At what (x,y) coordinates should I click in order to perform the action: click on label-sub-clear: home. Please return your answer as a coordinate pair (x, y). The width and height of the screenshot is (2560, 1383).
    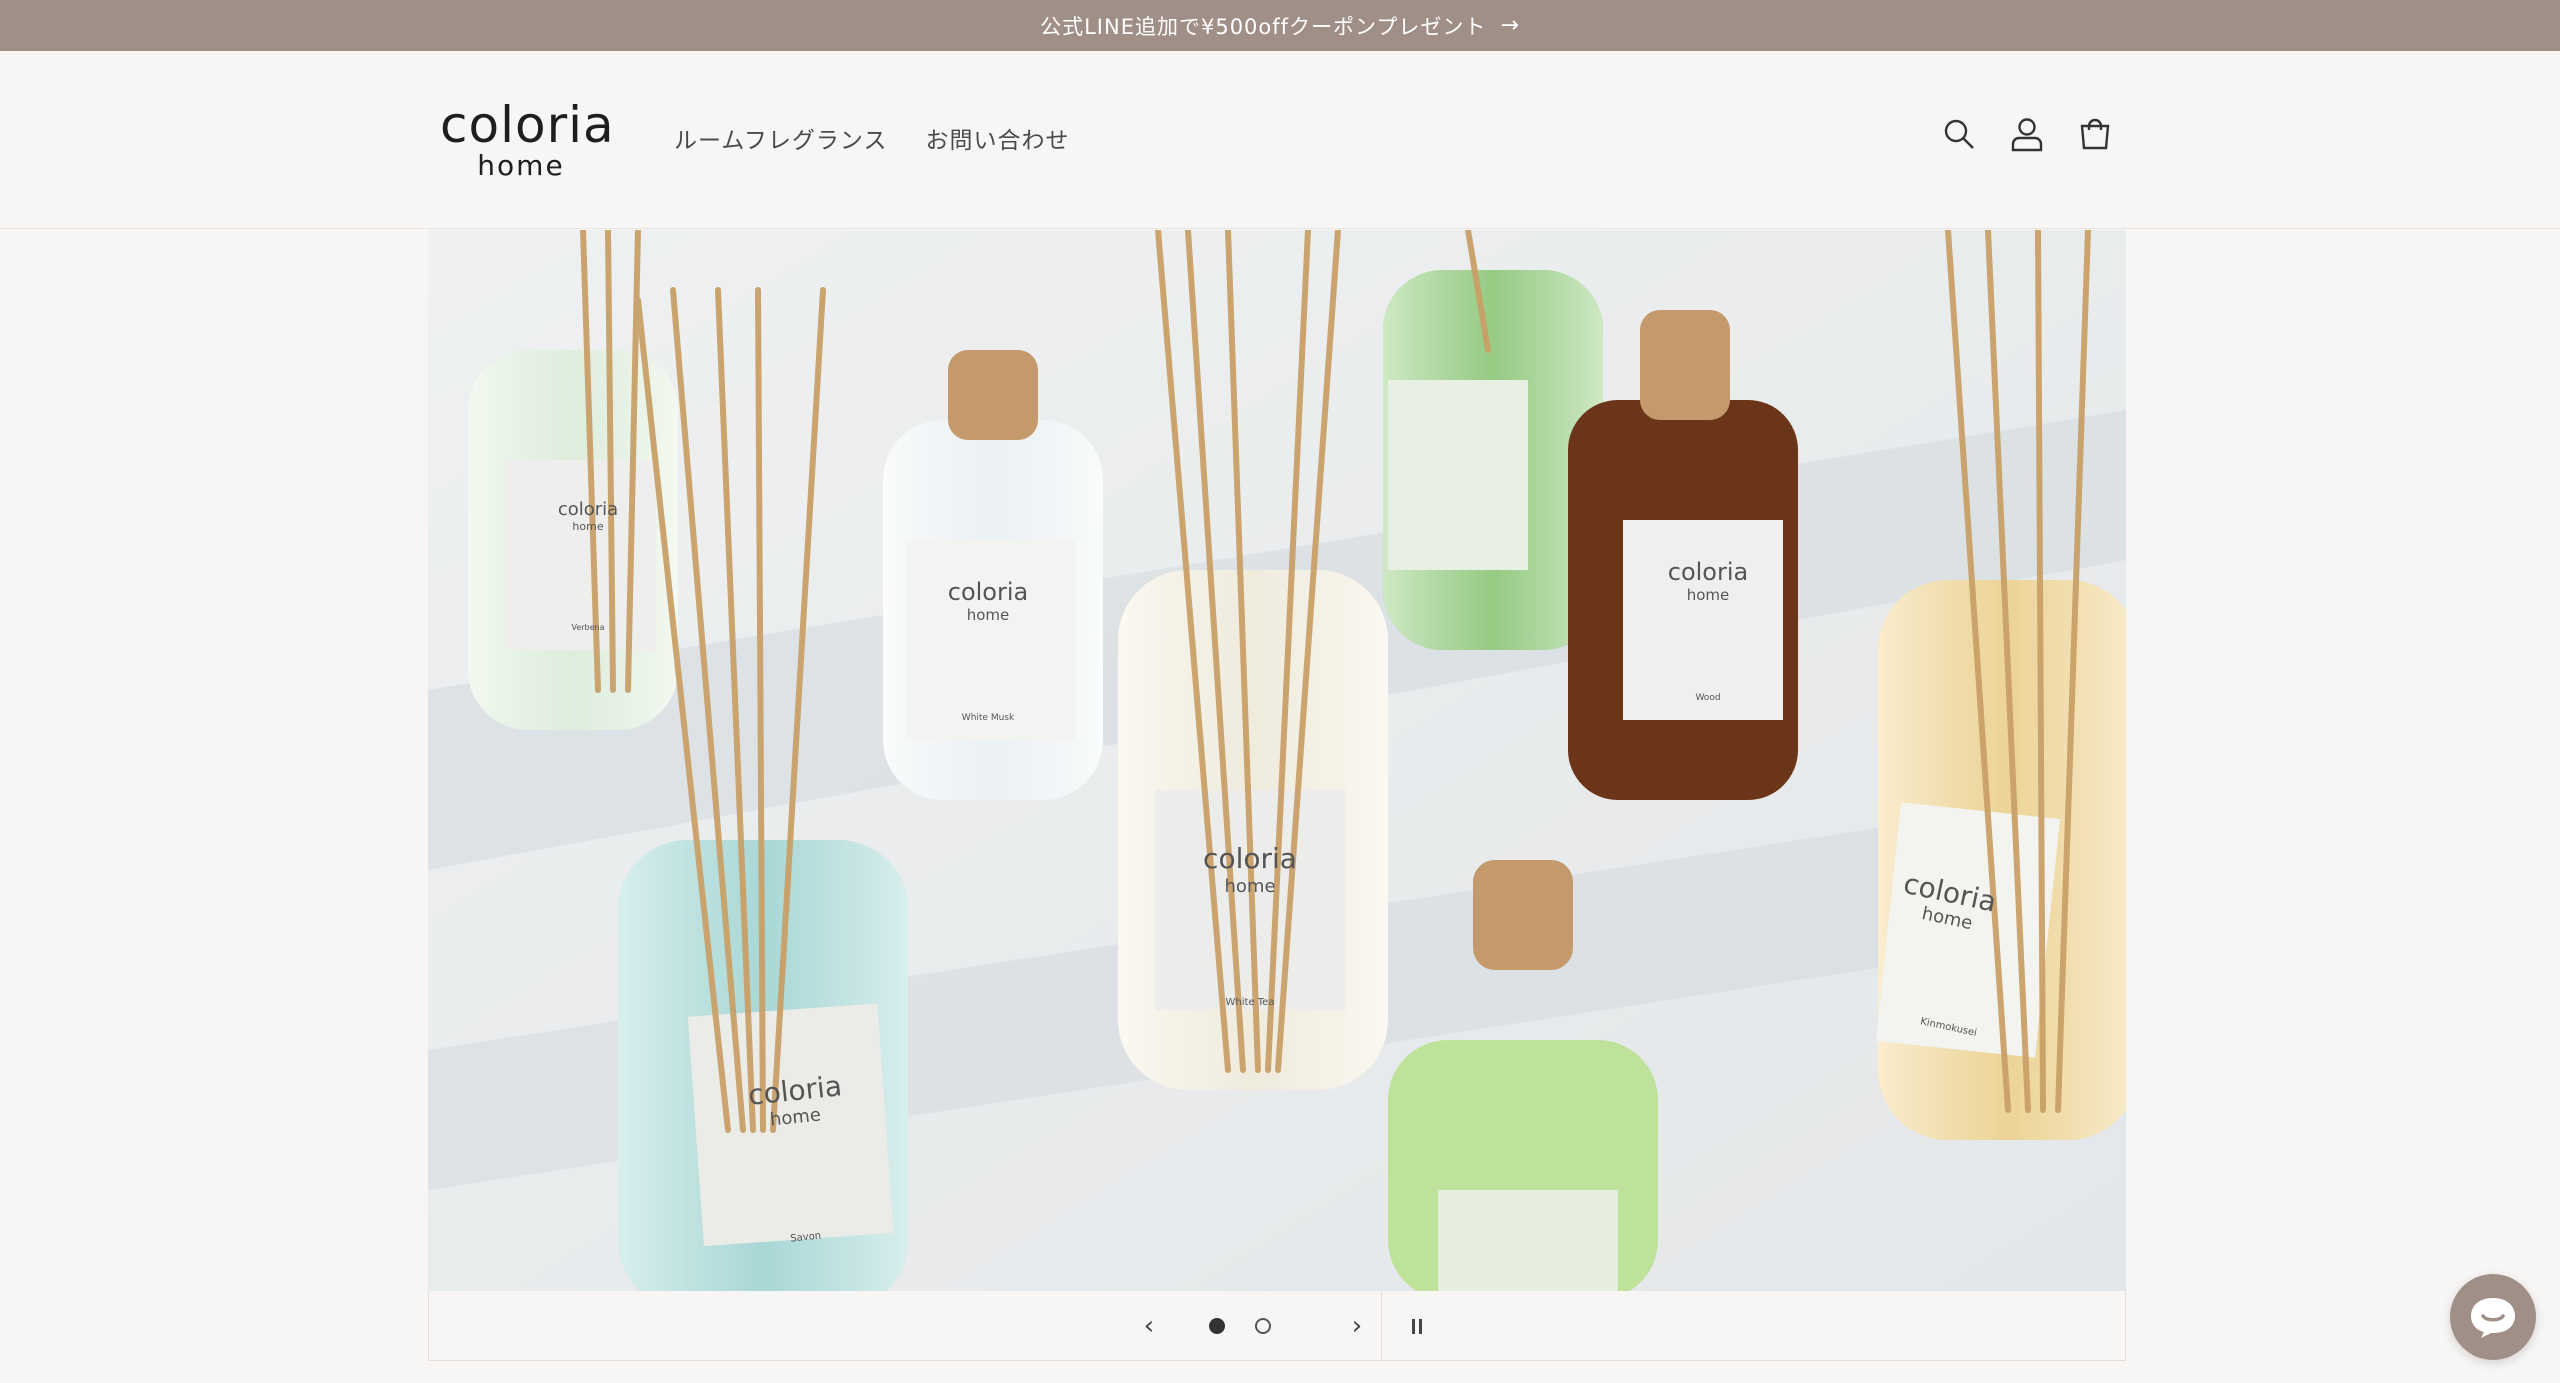
    Looking at the image, I should click on (988, 615).